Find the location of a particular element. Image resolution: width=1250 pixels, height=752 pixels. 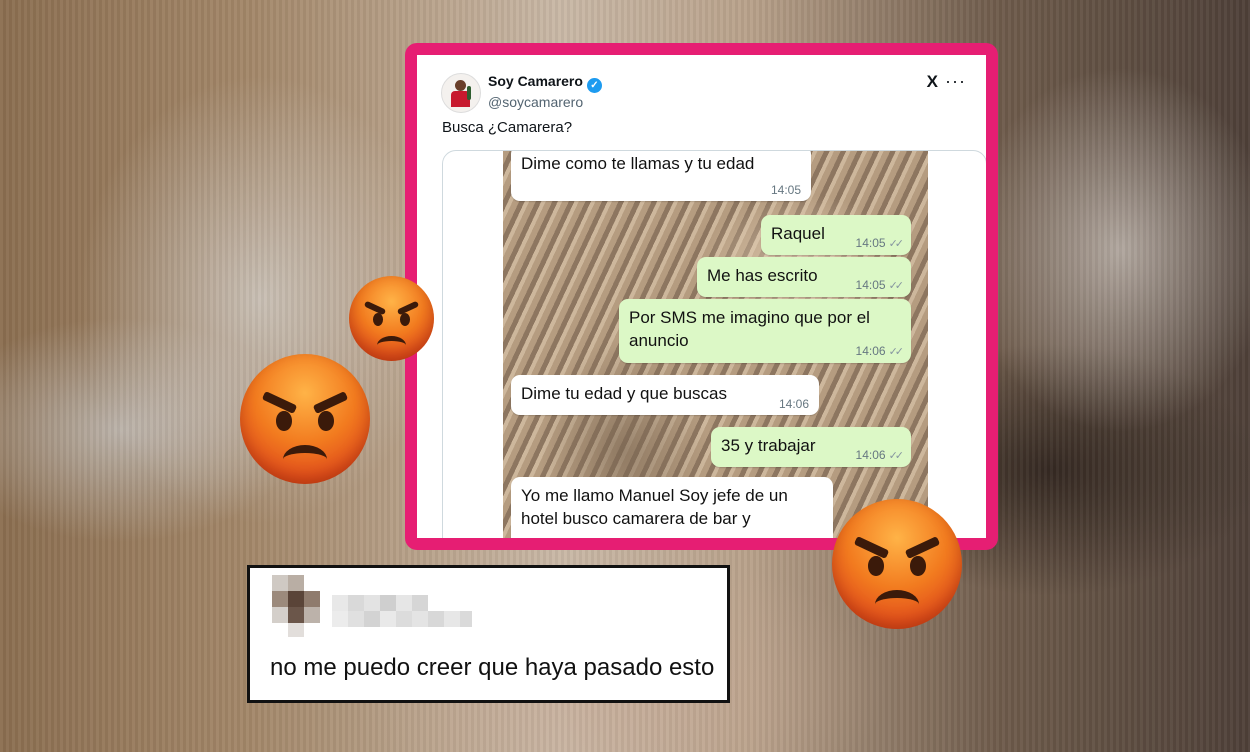

chat-message-sent: Me has escrito 14:05 ✓✓ is located at coordinates (804, 277).